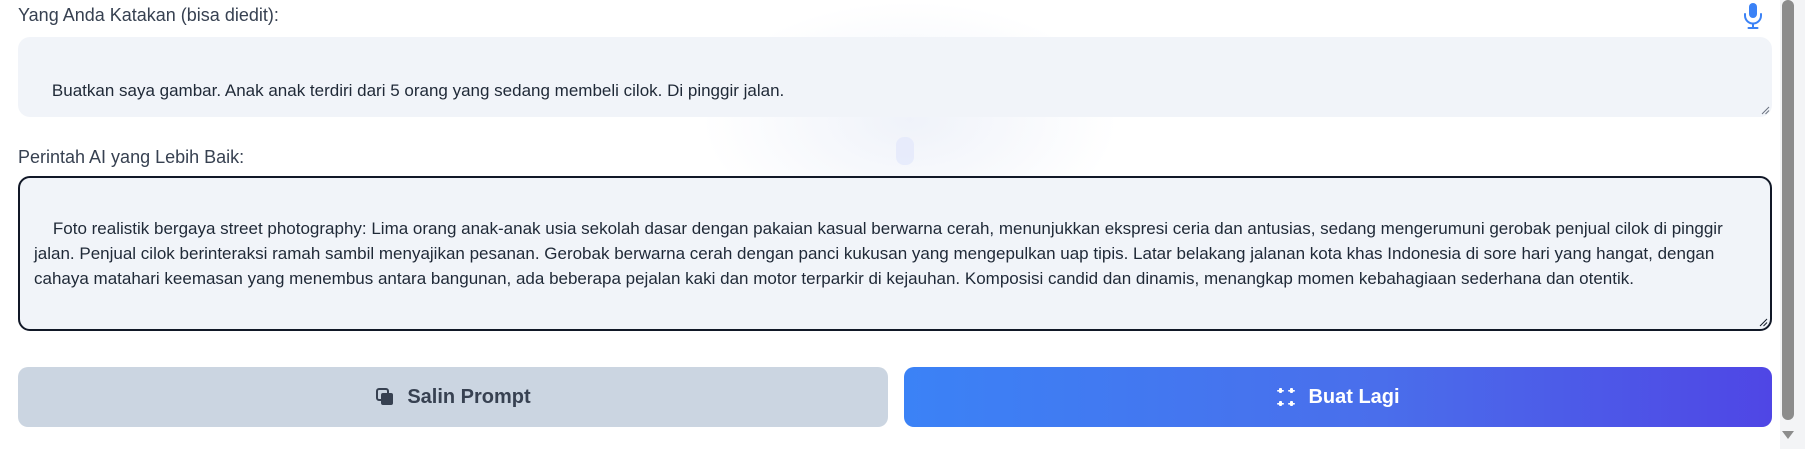 This screenshot has height=449, width=1805. Describe the element at coordinates (1286, 397) in the screenshot. I see `sparkle-icon` at that location.